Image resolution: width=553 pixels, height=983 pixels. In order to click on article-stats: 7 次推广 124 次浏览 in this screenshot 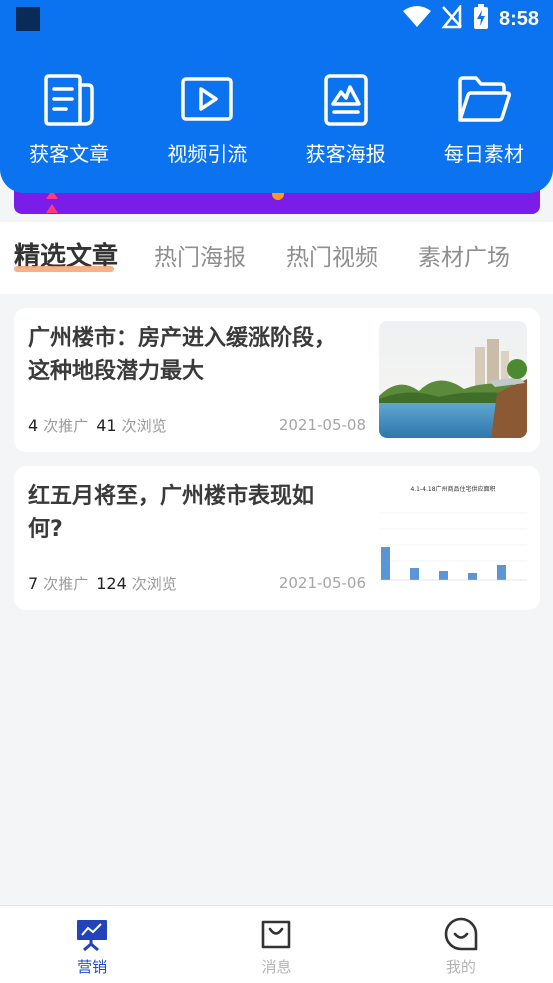, I will do `click(106, 583)`.